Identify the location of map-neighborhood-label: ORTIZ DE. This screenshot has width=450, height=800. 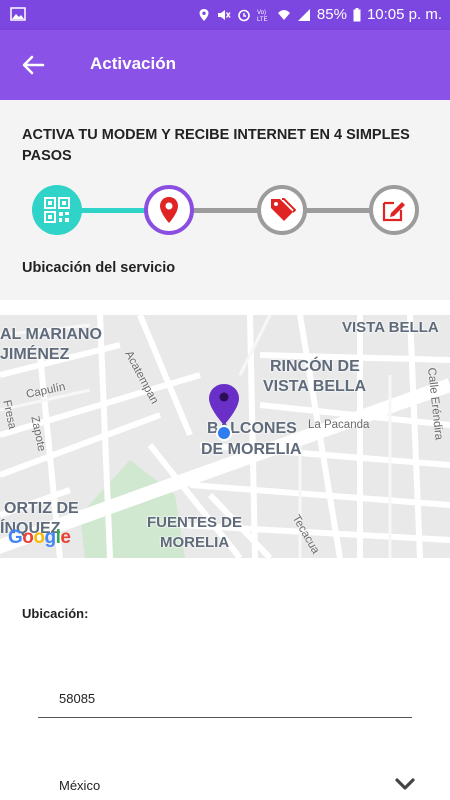
(41, 508).